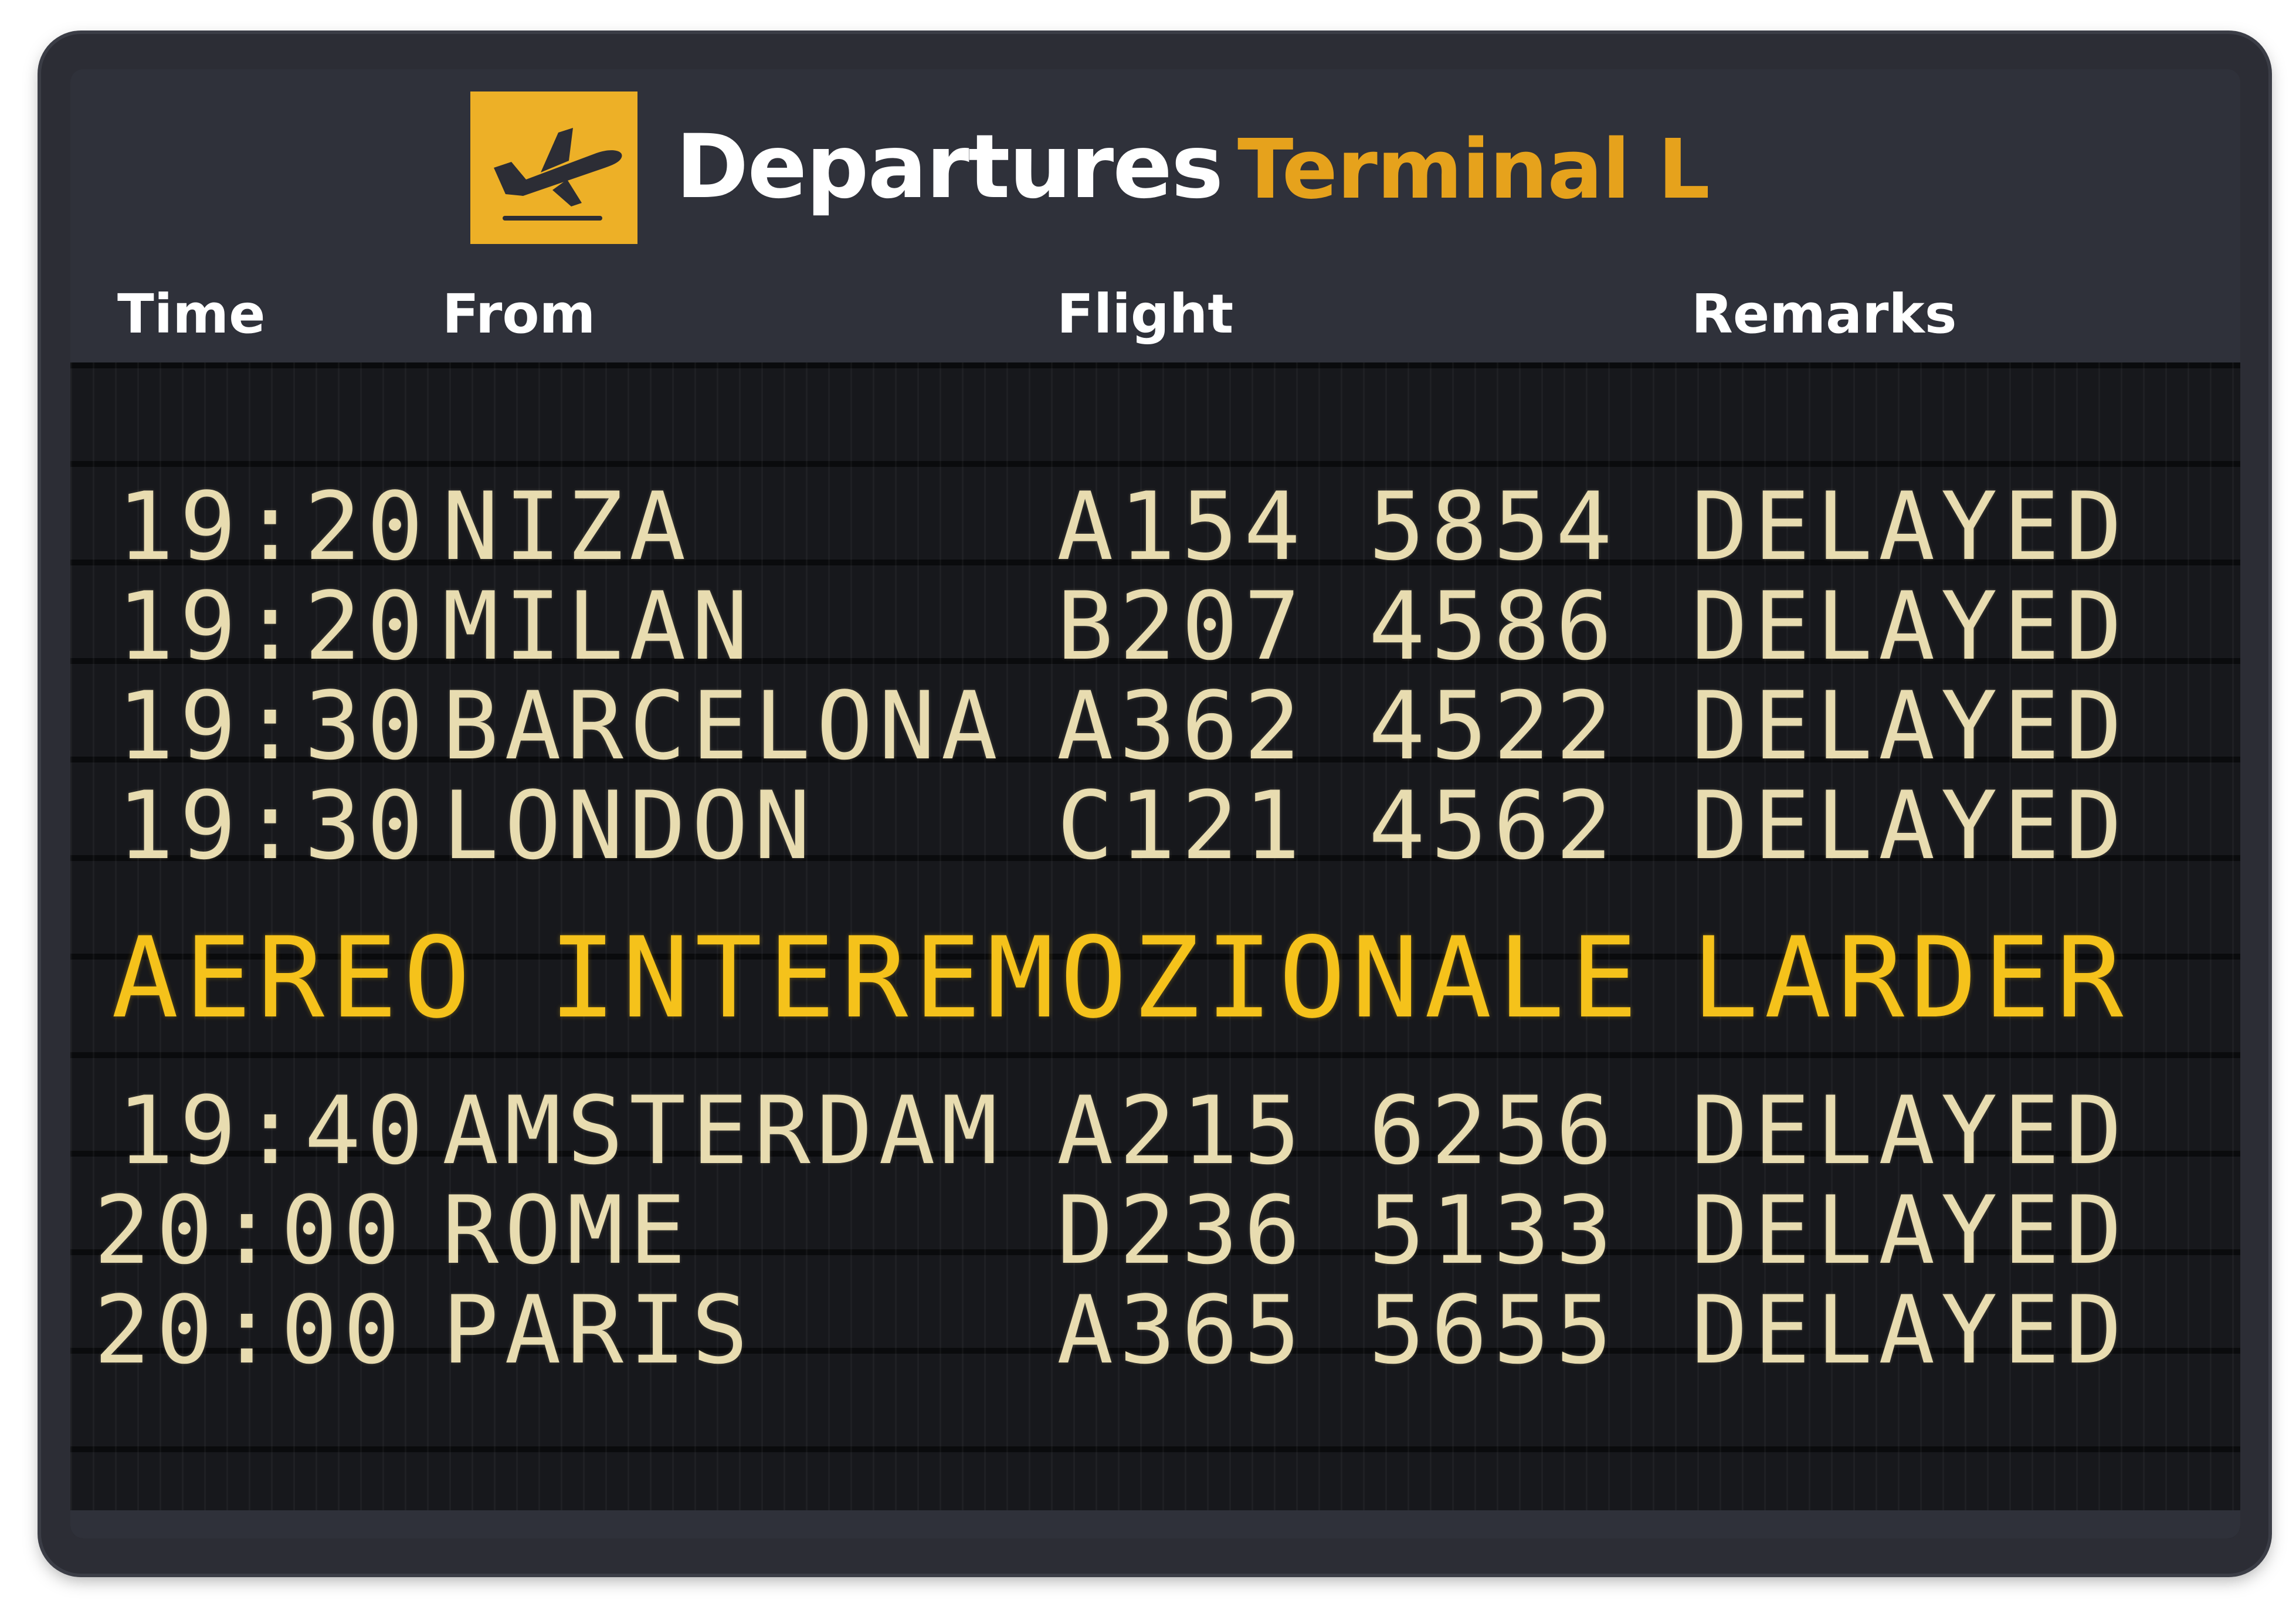 The image size is (2296, 1610). Describe the element at coordinates (191, 314) in the screenshot. I see `column-header-time: Time` at that location.